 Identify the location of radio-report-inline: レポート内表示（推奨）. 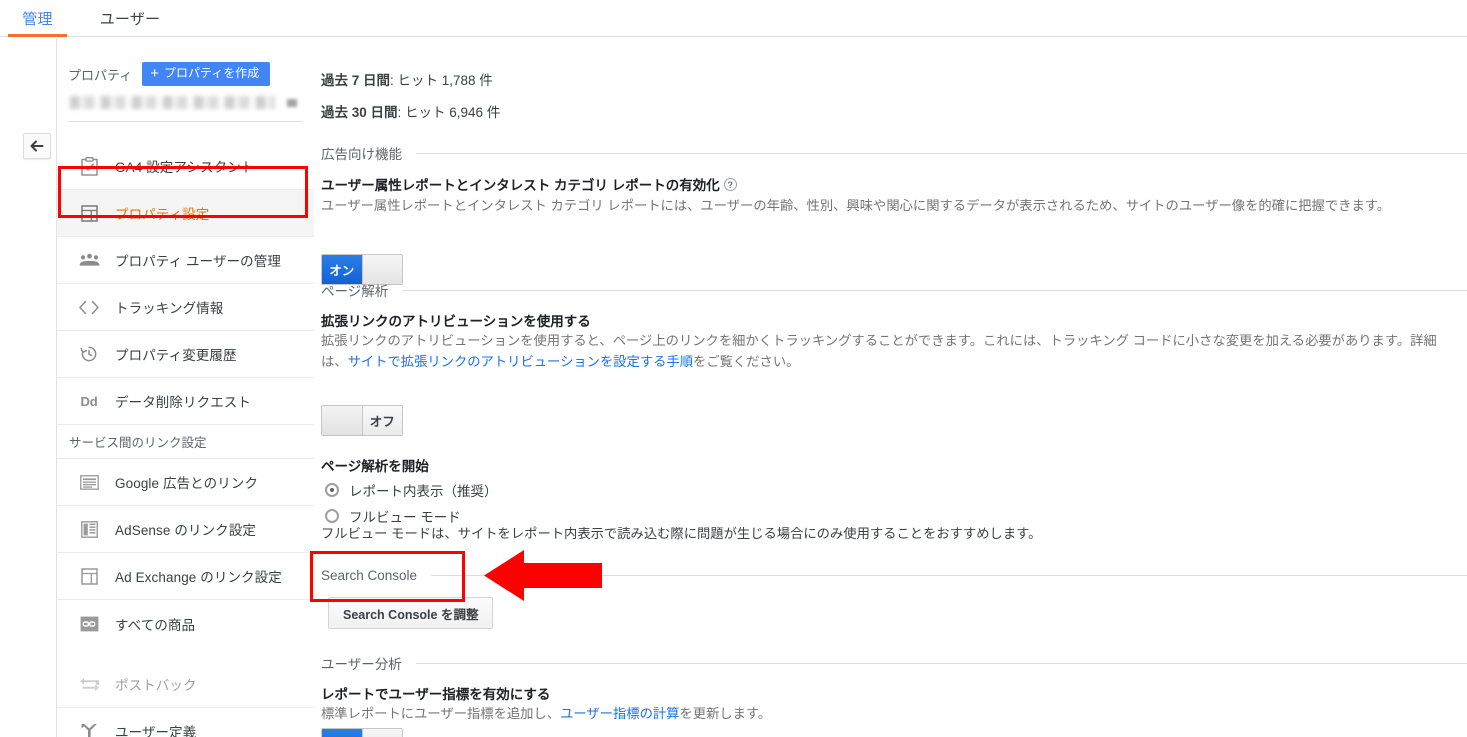
(411, 490).